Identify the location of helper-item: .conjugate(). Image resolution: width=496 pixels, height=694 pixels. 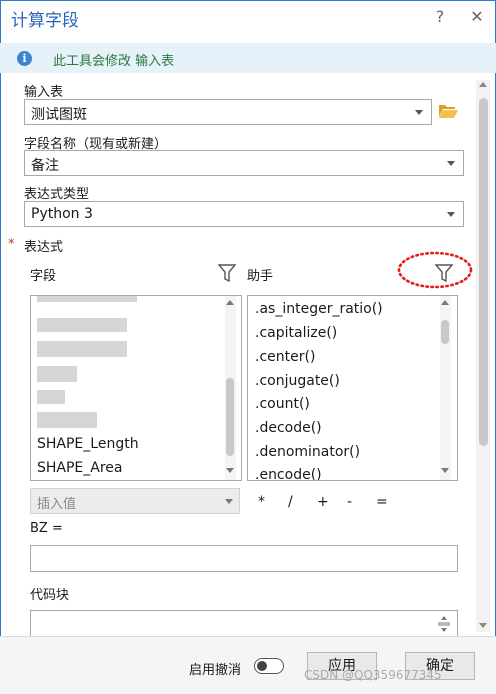
(297, 381).